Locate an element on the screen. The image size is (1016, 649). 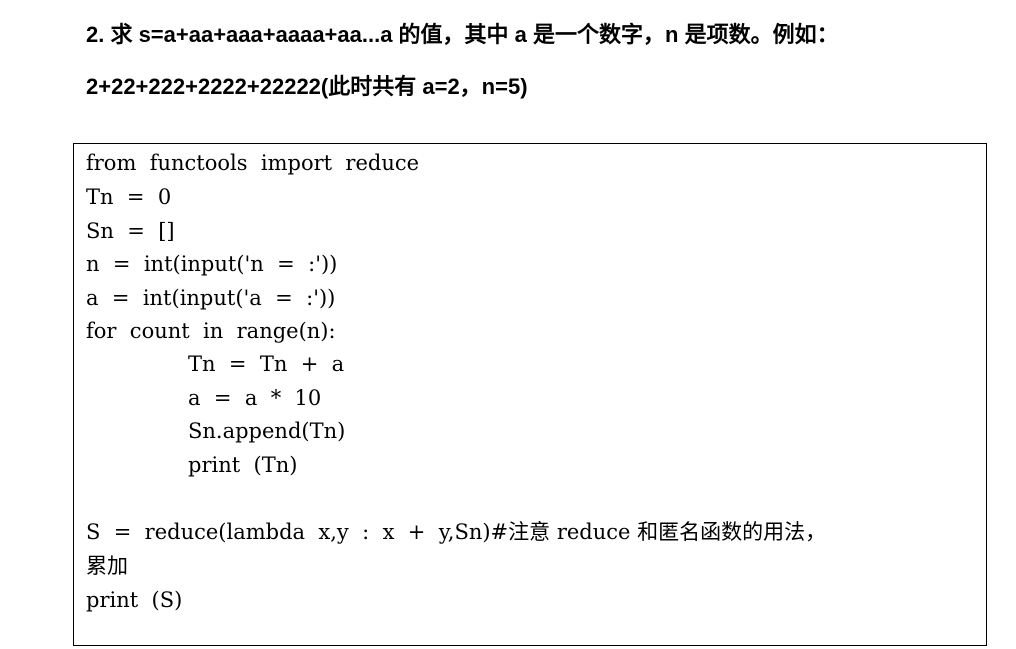
code-line: Tn = 0 is located at coordinates (129, 197).